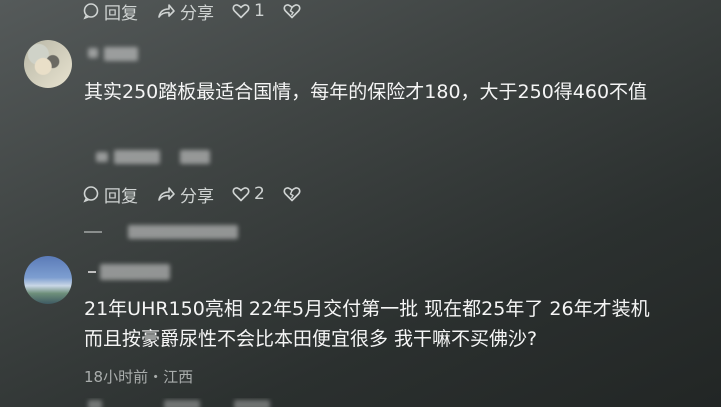 Image resolution: width=721 pixels, height=407 pixels. What do you see at coordinates (366, 92) in the screenshot?
I see `comment-text: 其实250踏板最适合国情，每年的保险才180，大于250得460不值` at bounding box center [366, 92].